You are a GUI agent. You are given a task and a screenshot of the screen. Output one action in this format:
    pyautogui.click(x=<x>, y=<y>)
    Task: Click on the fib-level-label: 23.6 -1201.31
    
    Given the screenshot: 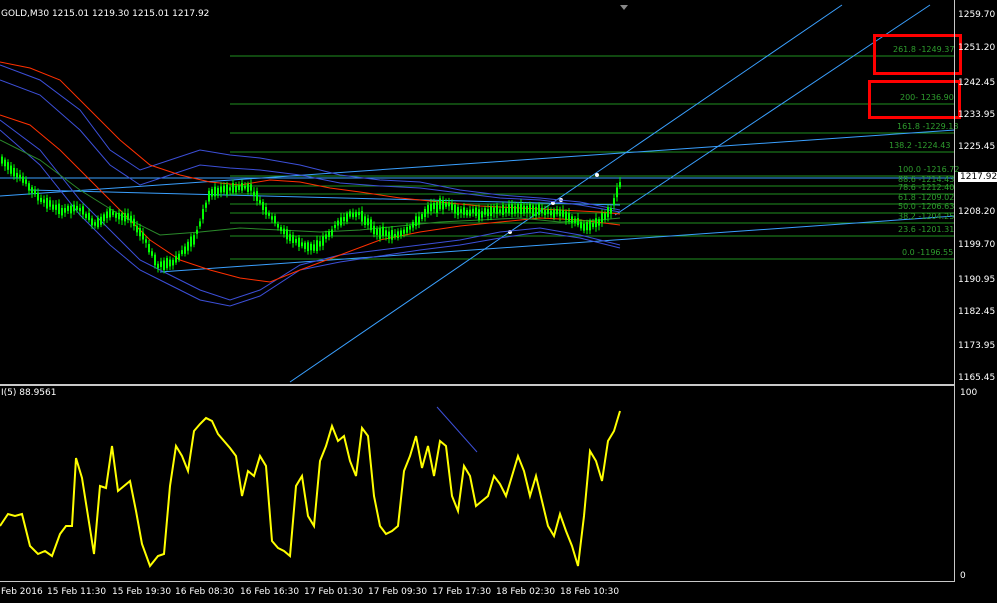 What is the action you would take?
    pyautogui.click(x=926, y=229)
    